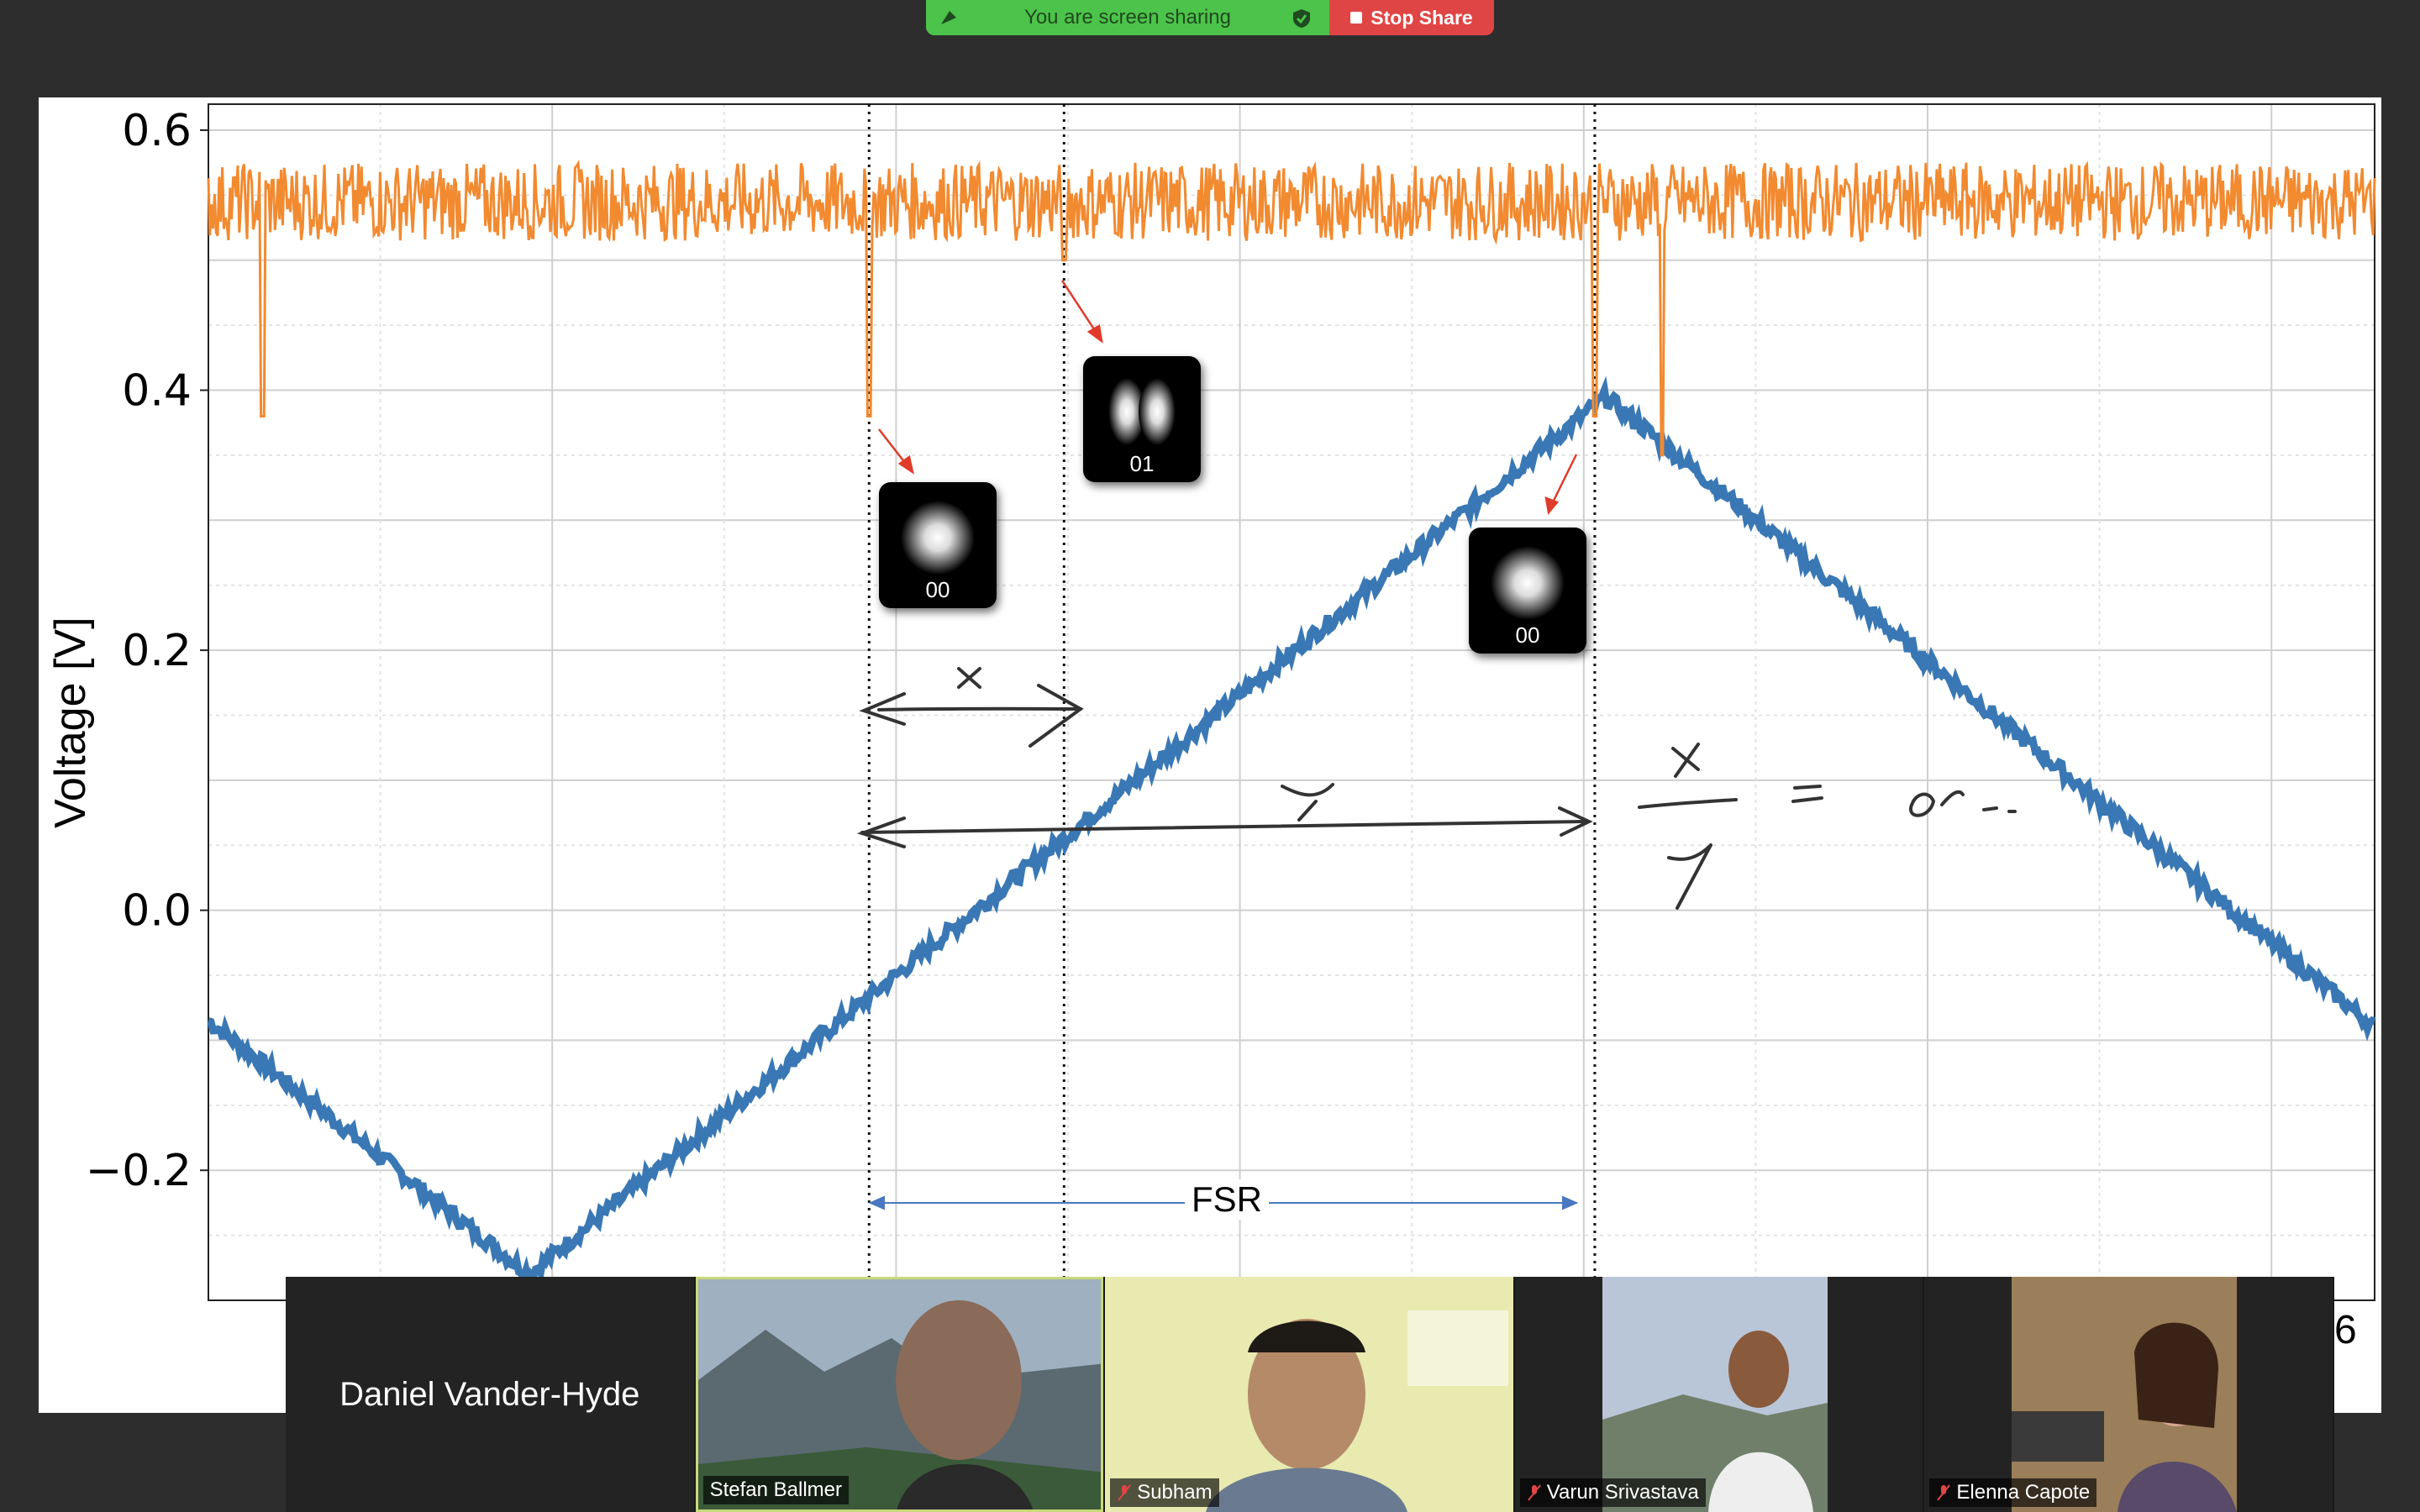 The height and width of the screenshot is (1512, 2420). Describe the element at coordinates (1356, 18) in the screenshot. I see `stop-icon` at that location.